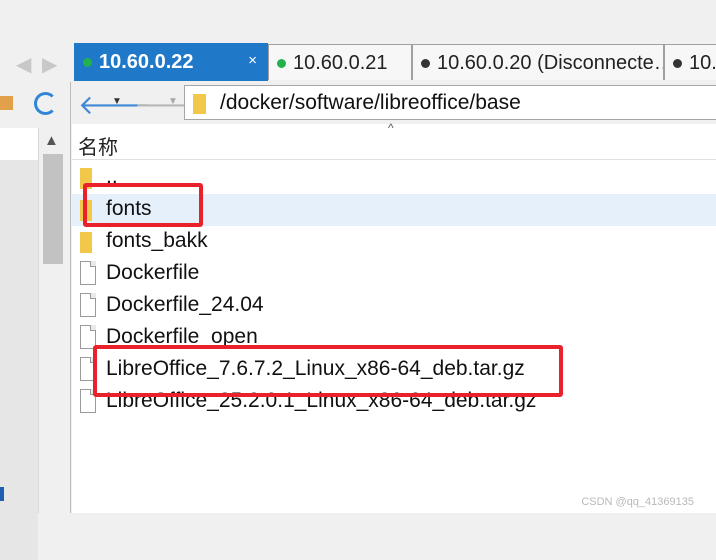 The width and height of the screenshot is (716, 560). I want to click on tab-label: 10.60.0.22, so click(146, 62).